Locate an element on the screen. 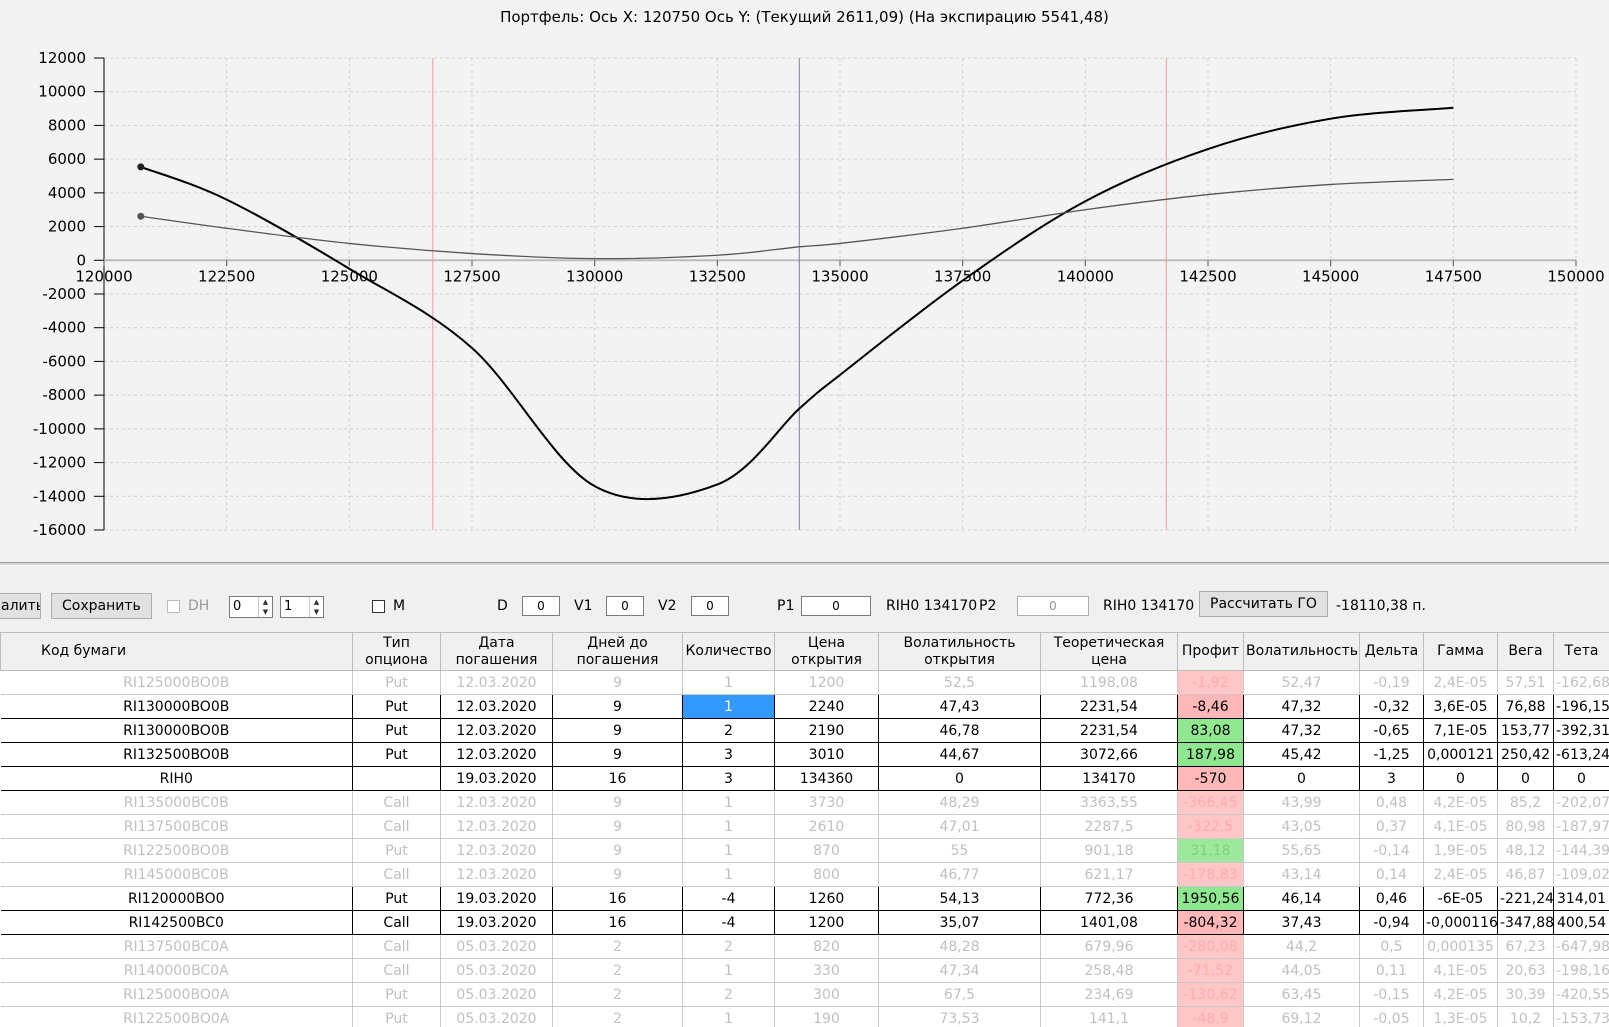  cell-open-price: 3010 is located at coordinates (826, 754).